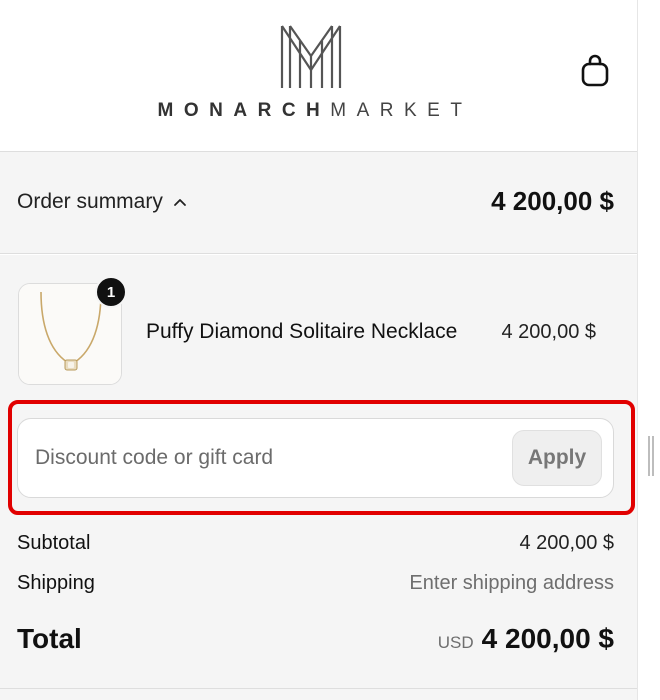 This screenshot has width=660, height=700. What do you see at coordinates (179, 202) in the screenshot?
I see `chevron-up-icon` at bounding box center [179, 202].